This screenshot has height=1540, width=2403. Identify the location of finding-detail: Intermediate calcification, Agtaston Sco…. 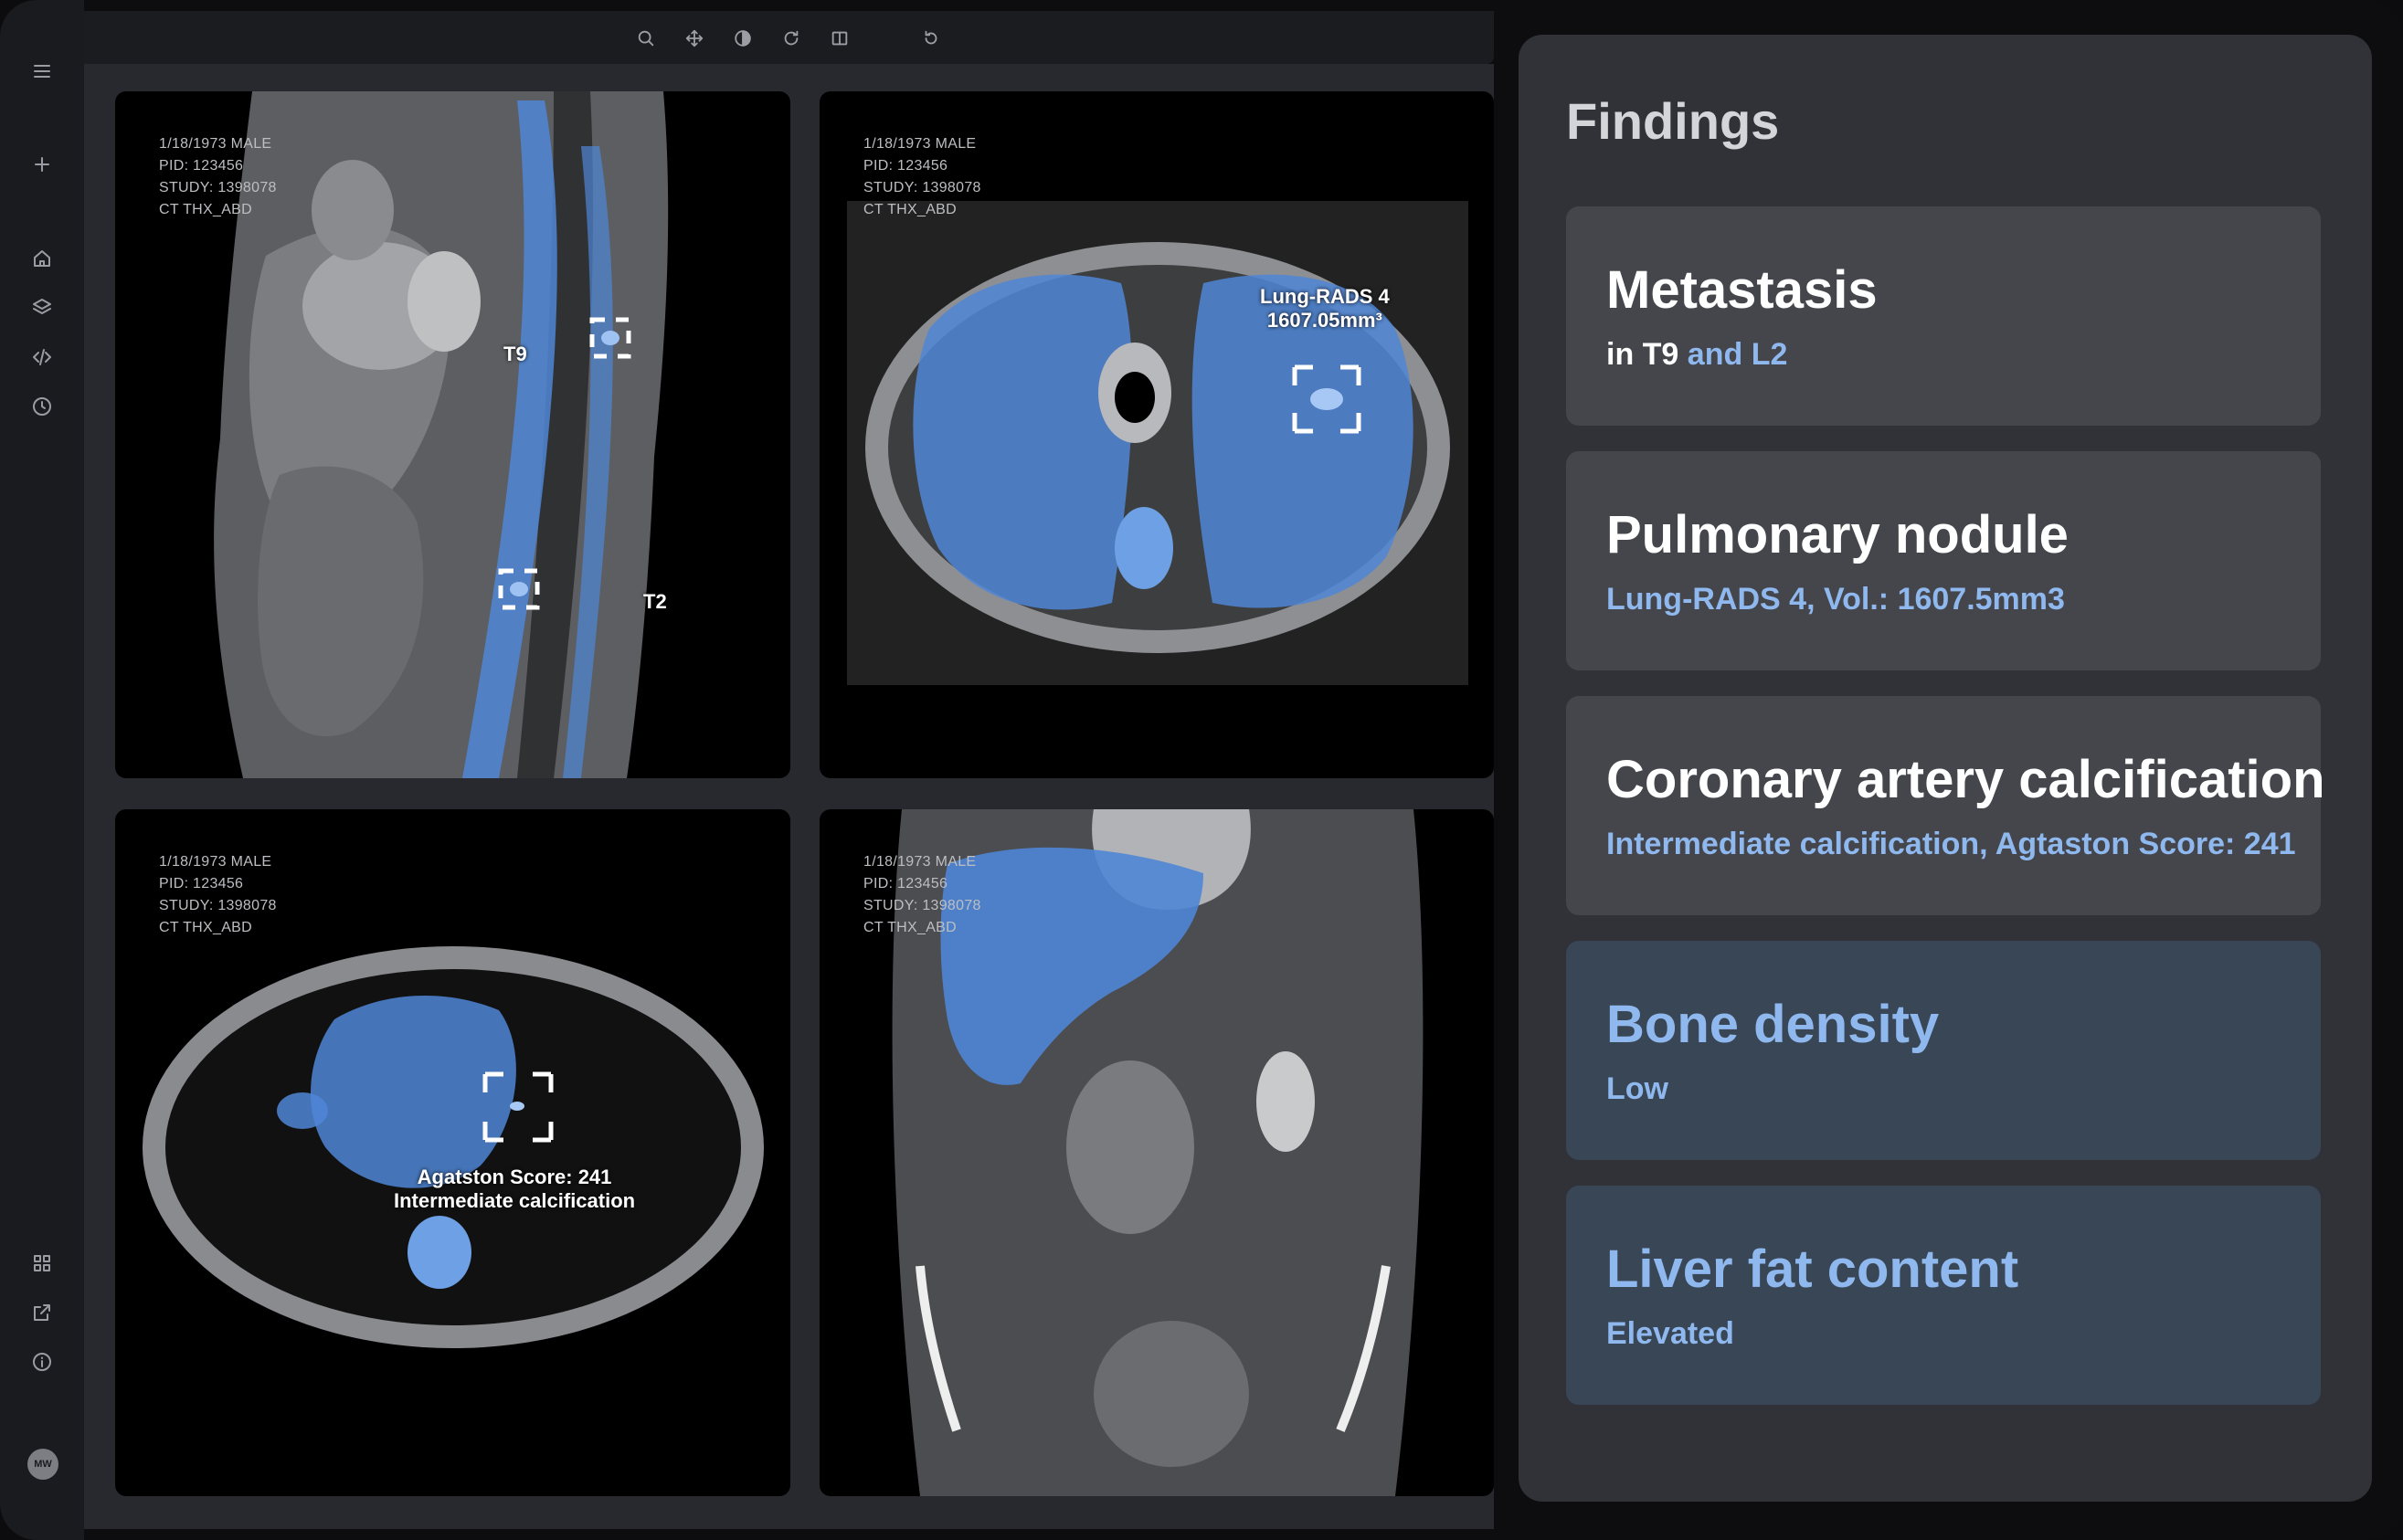
(1951, 844).